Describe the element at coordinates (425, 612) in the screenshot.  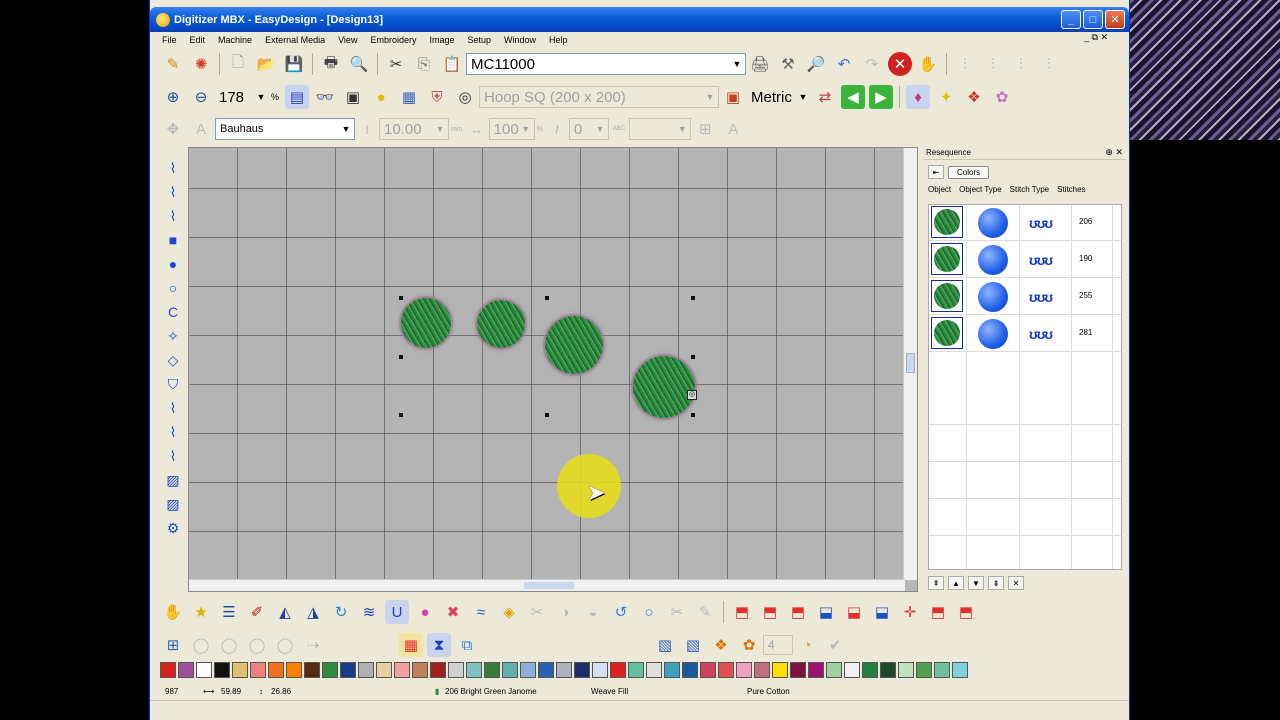
I see `gradient-icon: ●` at that location.